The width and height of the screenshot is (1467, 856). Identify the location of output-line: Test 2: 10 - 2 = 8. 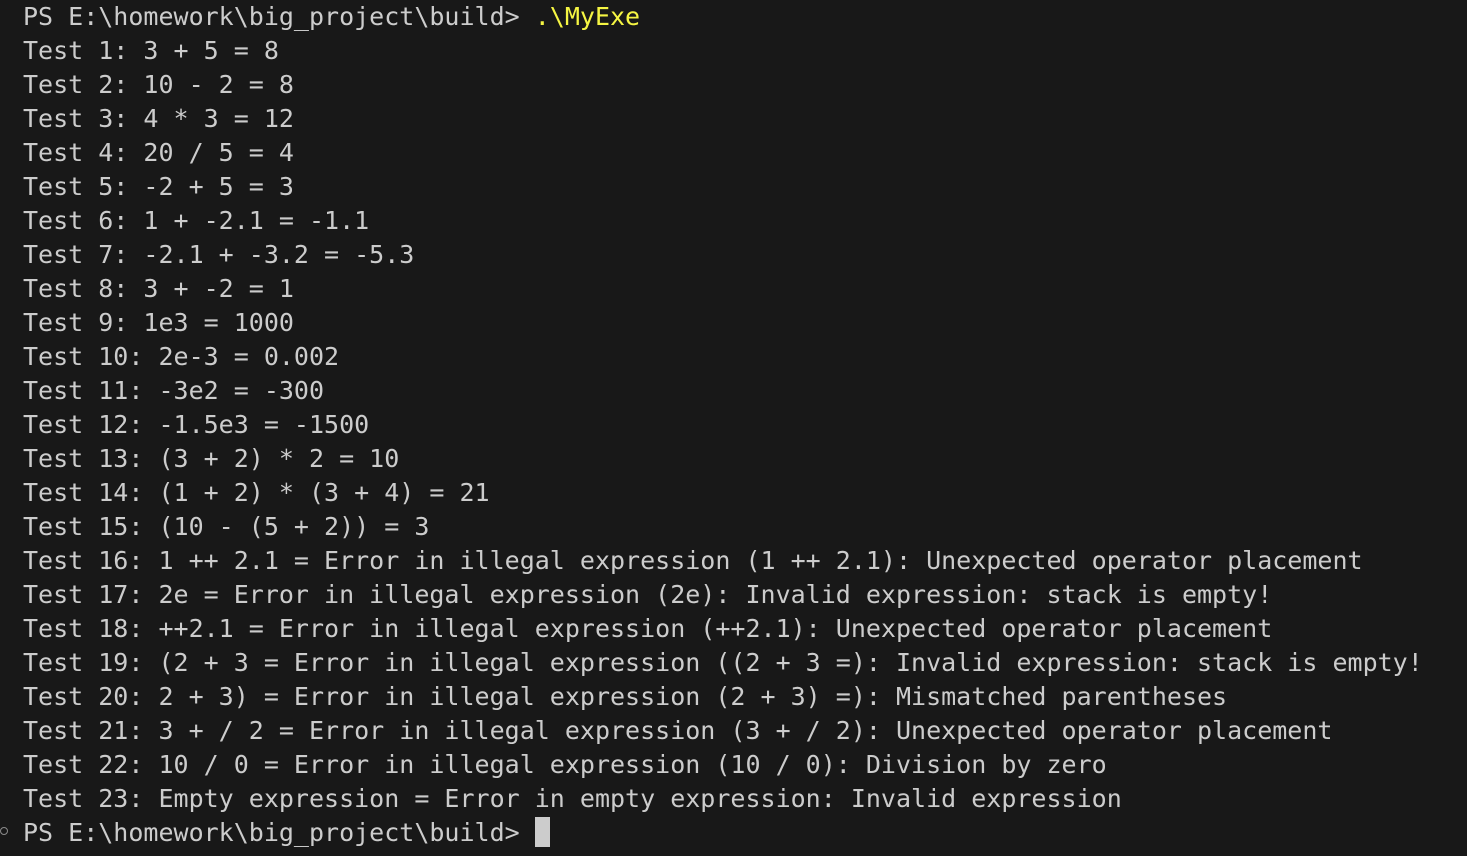
(158, 84).